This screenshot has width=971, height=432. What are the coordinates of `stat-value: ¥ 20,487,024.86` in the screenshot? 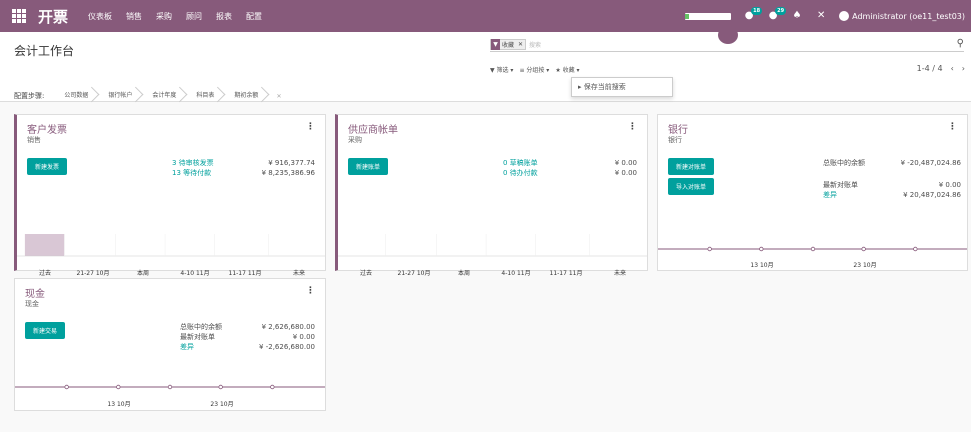 It's located at (932, 195).